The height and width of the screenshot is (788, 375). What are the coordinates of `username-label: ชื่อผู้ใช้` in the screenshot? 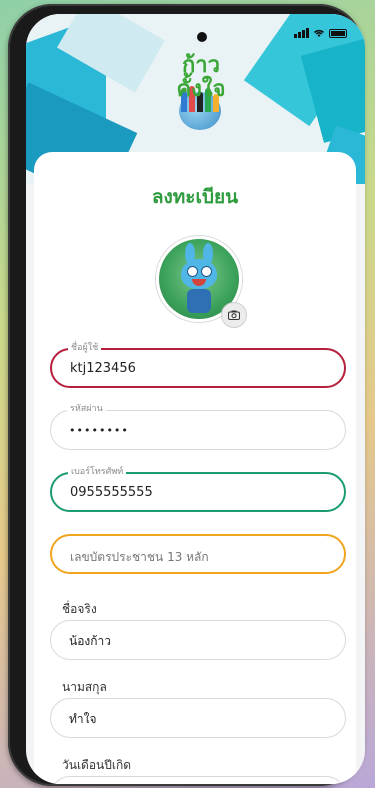 It's located at (85, 348).